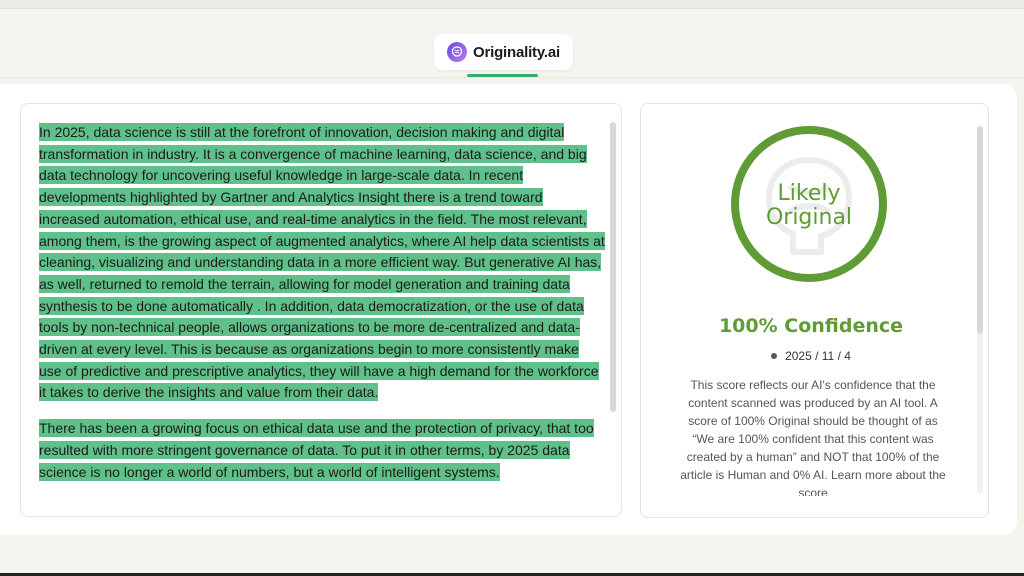 This screenshot has height=576, width=1024. Describe the element at coordinates (512, 77) in the screenshot. I see `header-divider` at that location.